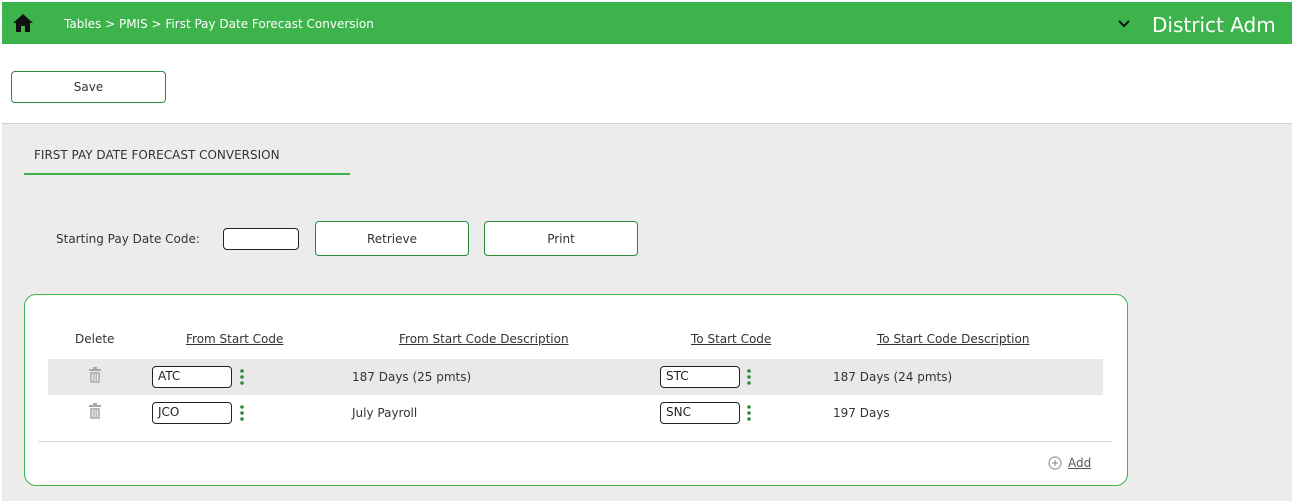  What do you see at coordinates (261, 239) in the screenshot?
I see `starting-pay-date-code-input` at bounding box center [261, 239].